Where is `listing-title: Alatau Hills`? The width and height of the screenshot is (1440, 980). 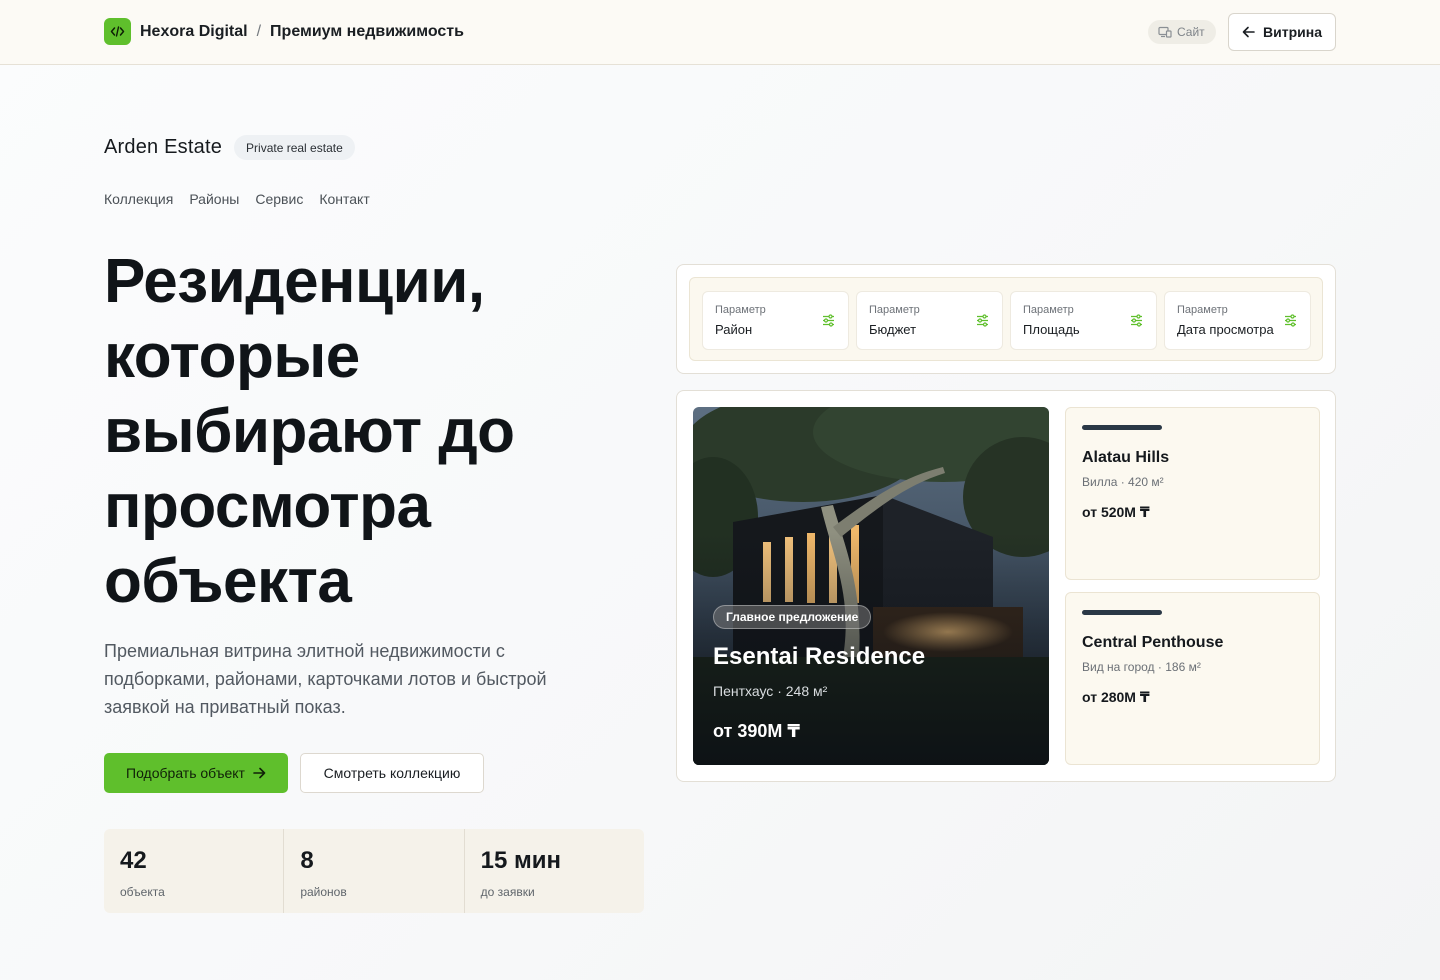 listing-title: Alatau Hills is located at coordinates (1126, 457).